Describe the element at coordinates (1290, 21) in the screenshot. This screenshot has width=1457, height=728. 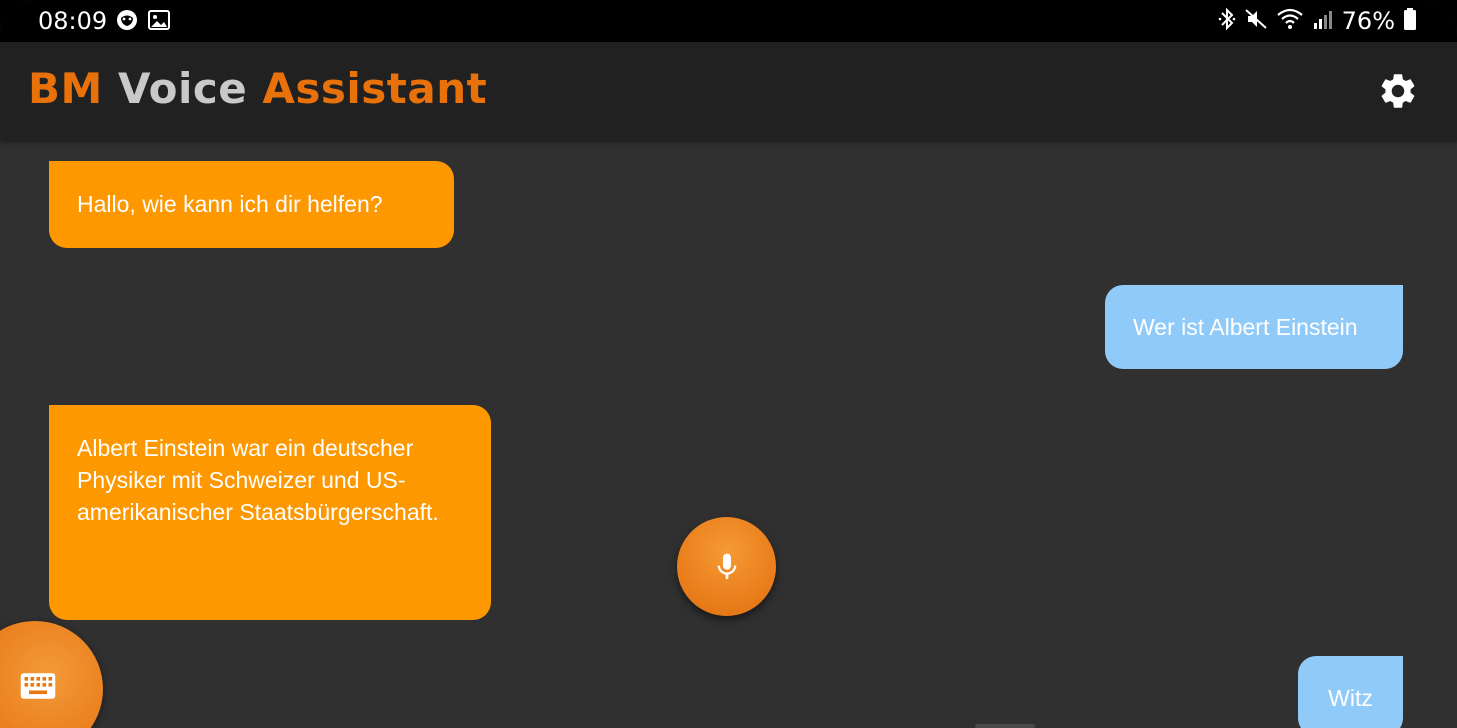
I see `wifi-icon` at that location.